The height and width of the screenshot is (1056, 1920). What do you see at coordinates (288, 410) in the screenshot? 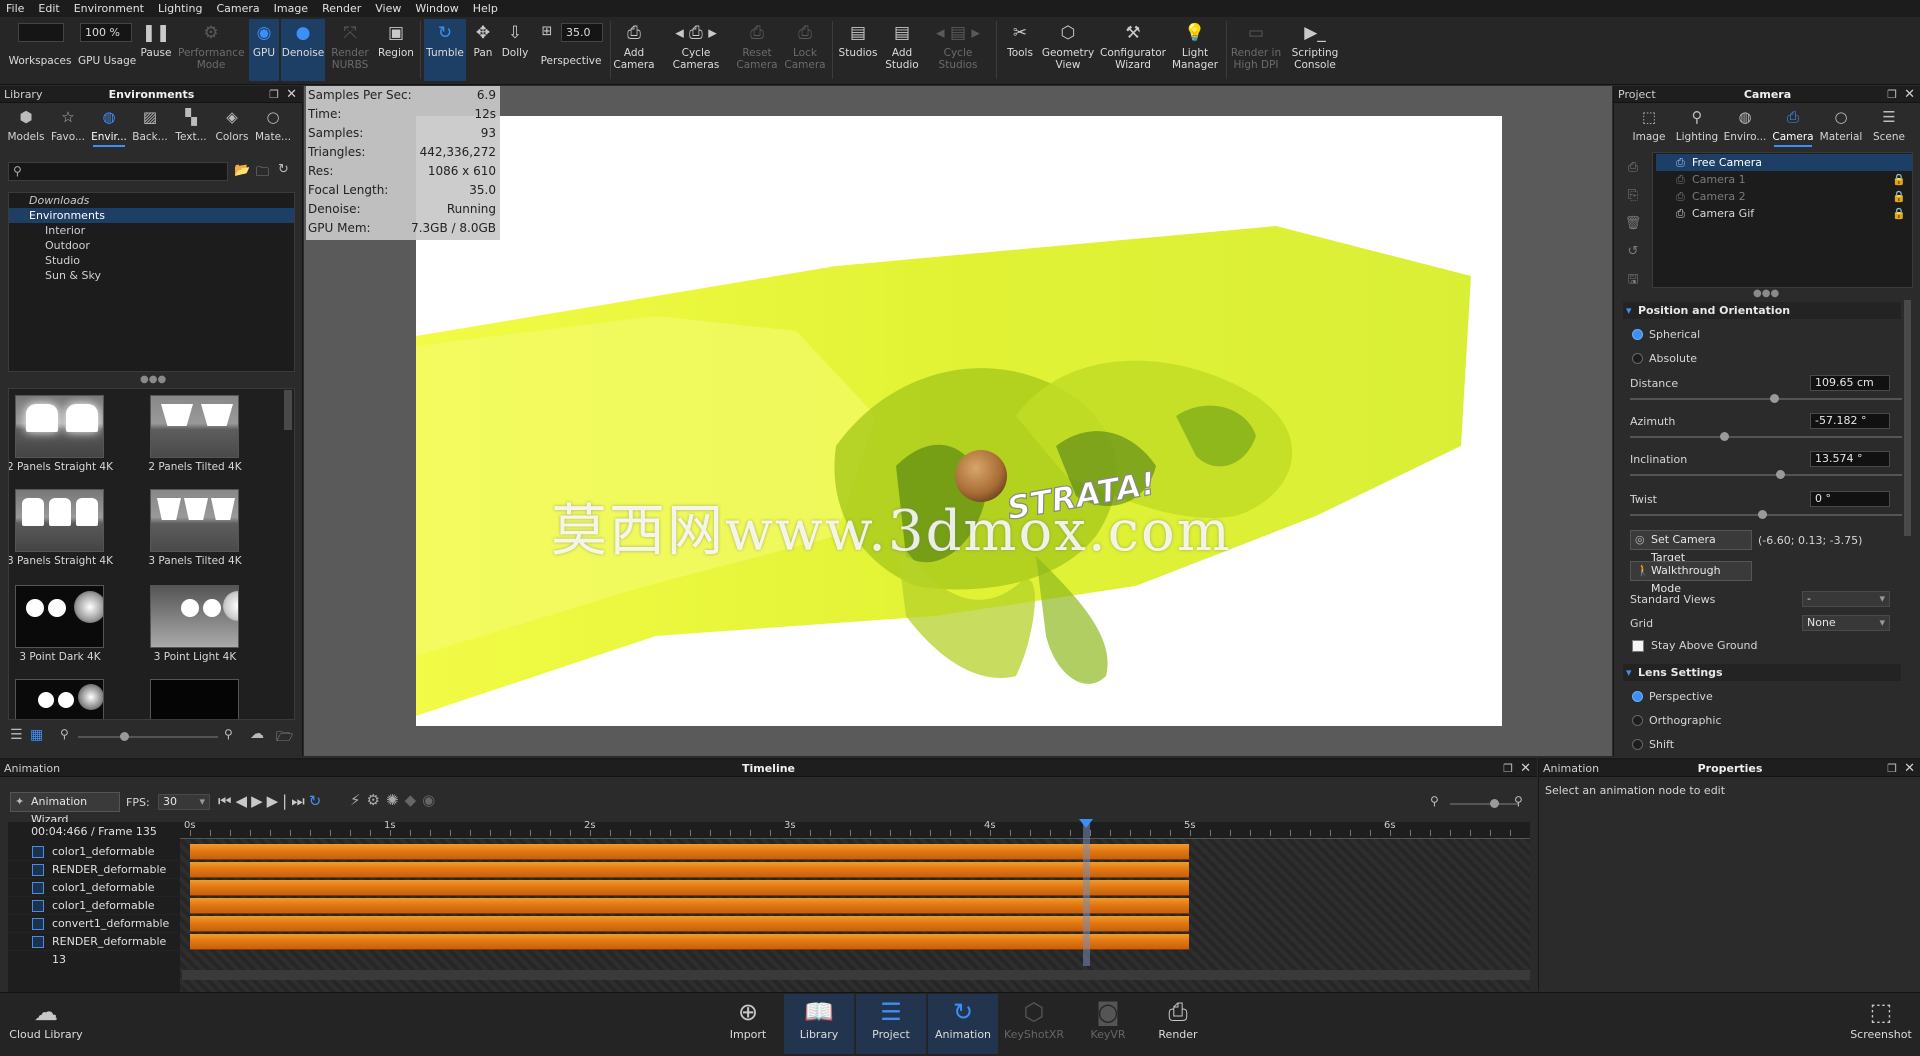
I see `thumb-scrollbar` at bounding box center [288, 410].